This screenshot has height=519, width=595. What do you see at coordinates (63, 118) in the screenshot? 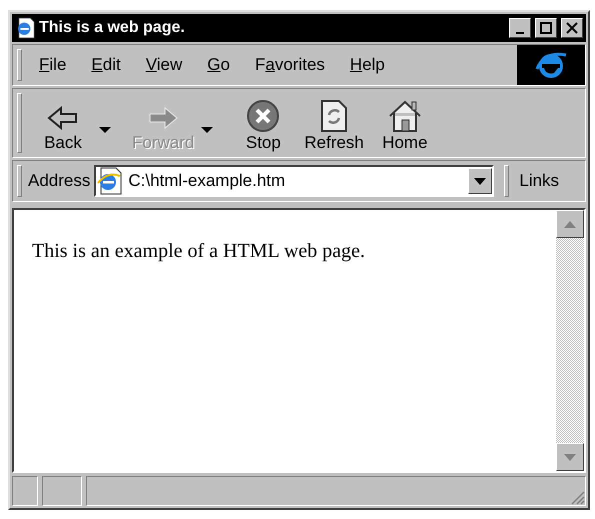
I see `back-arrow-icon` at bounding box center [63, 118].